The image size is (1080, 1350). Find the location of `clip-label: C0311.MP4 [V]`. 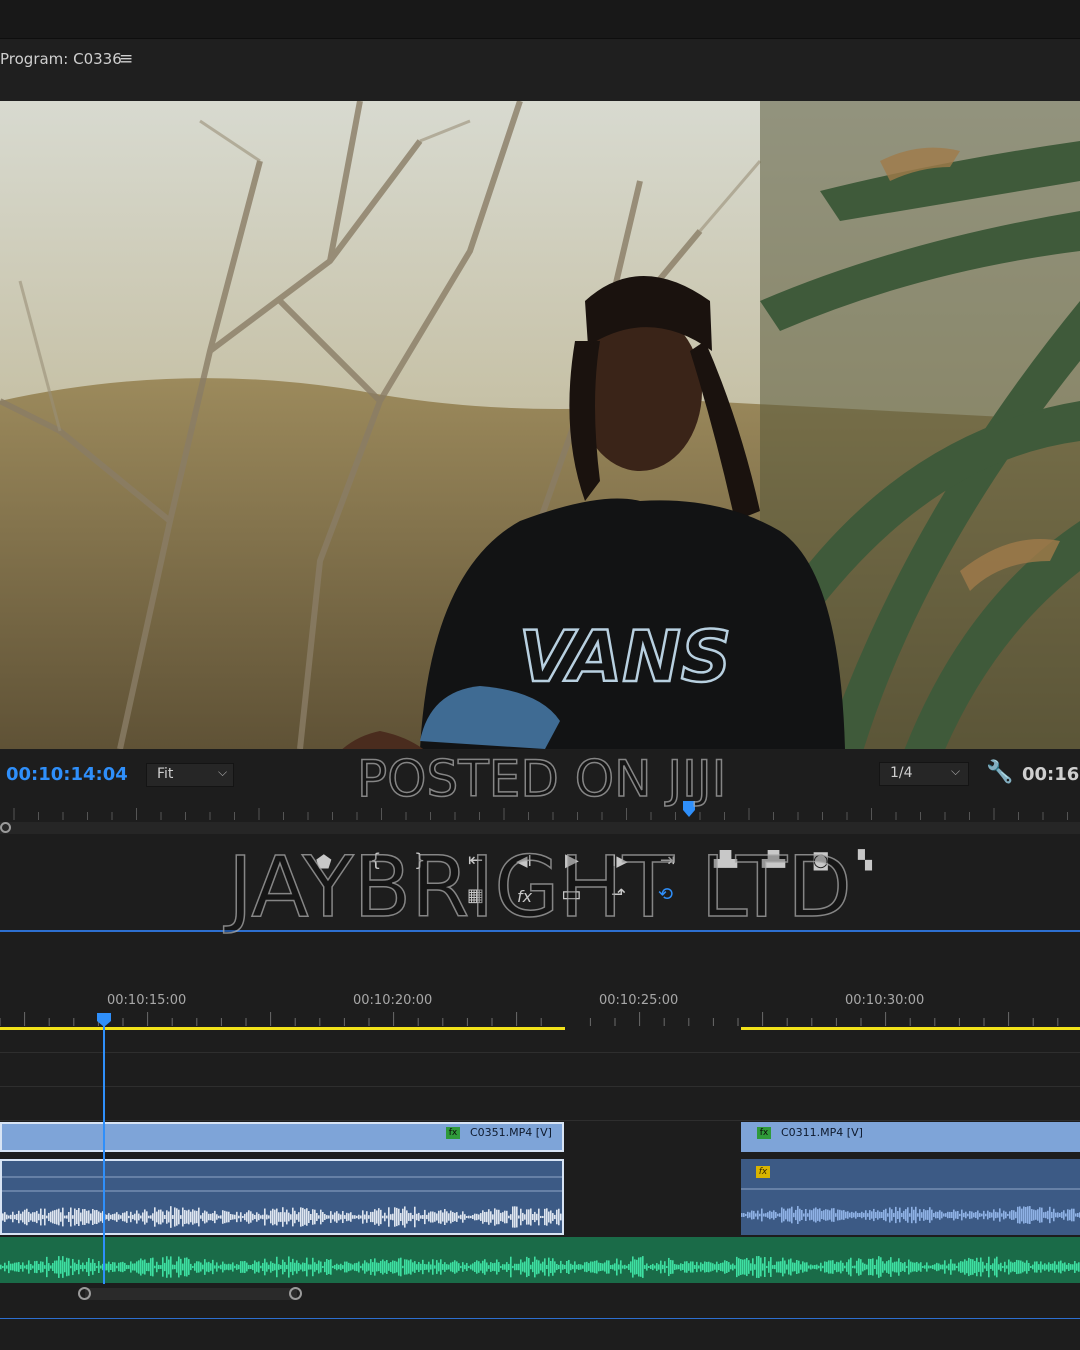

clip-label: C0311.MP4 [V] is located at coordinates (822, 1132).